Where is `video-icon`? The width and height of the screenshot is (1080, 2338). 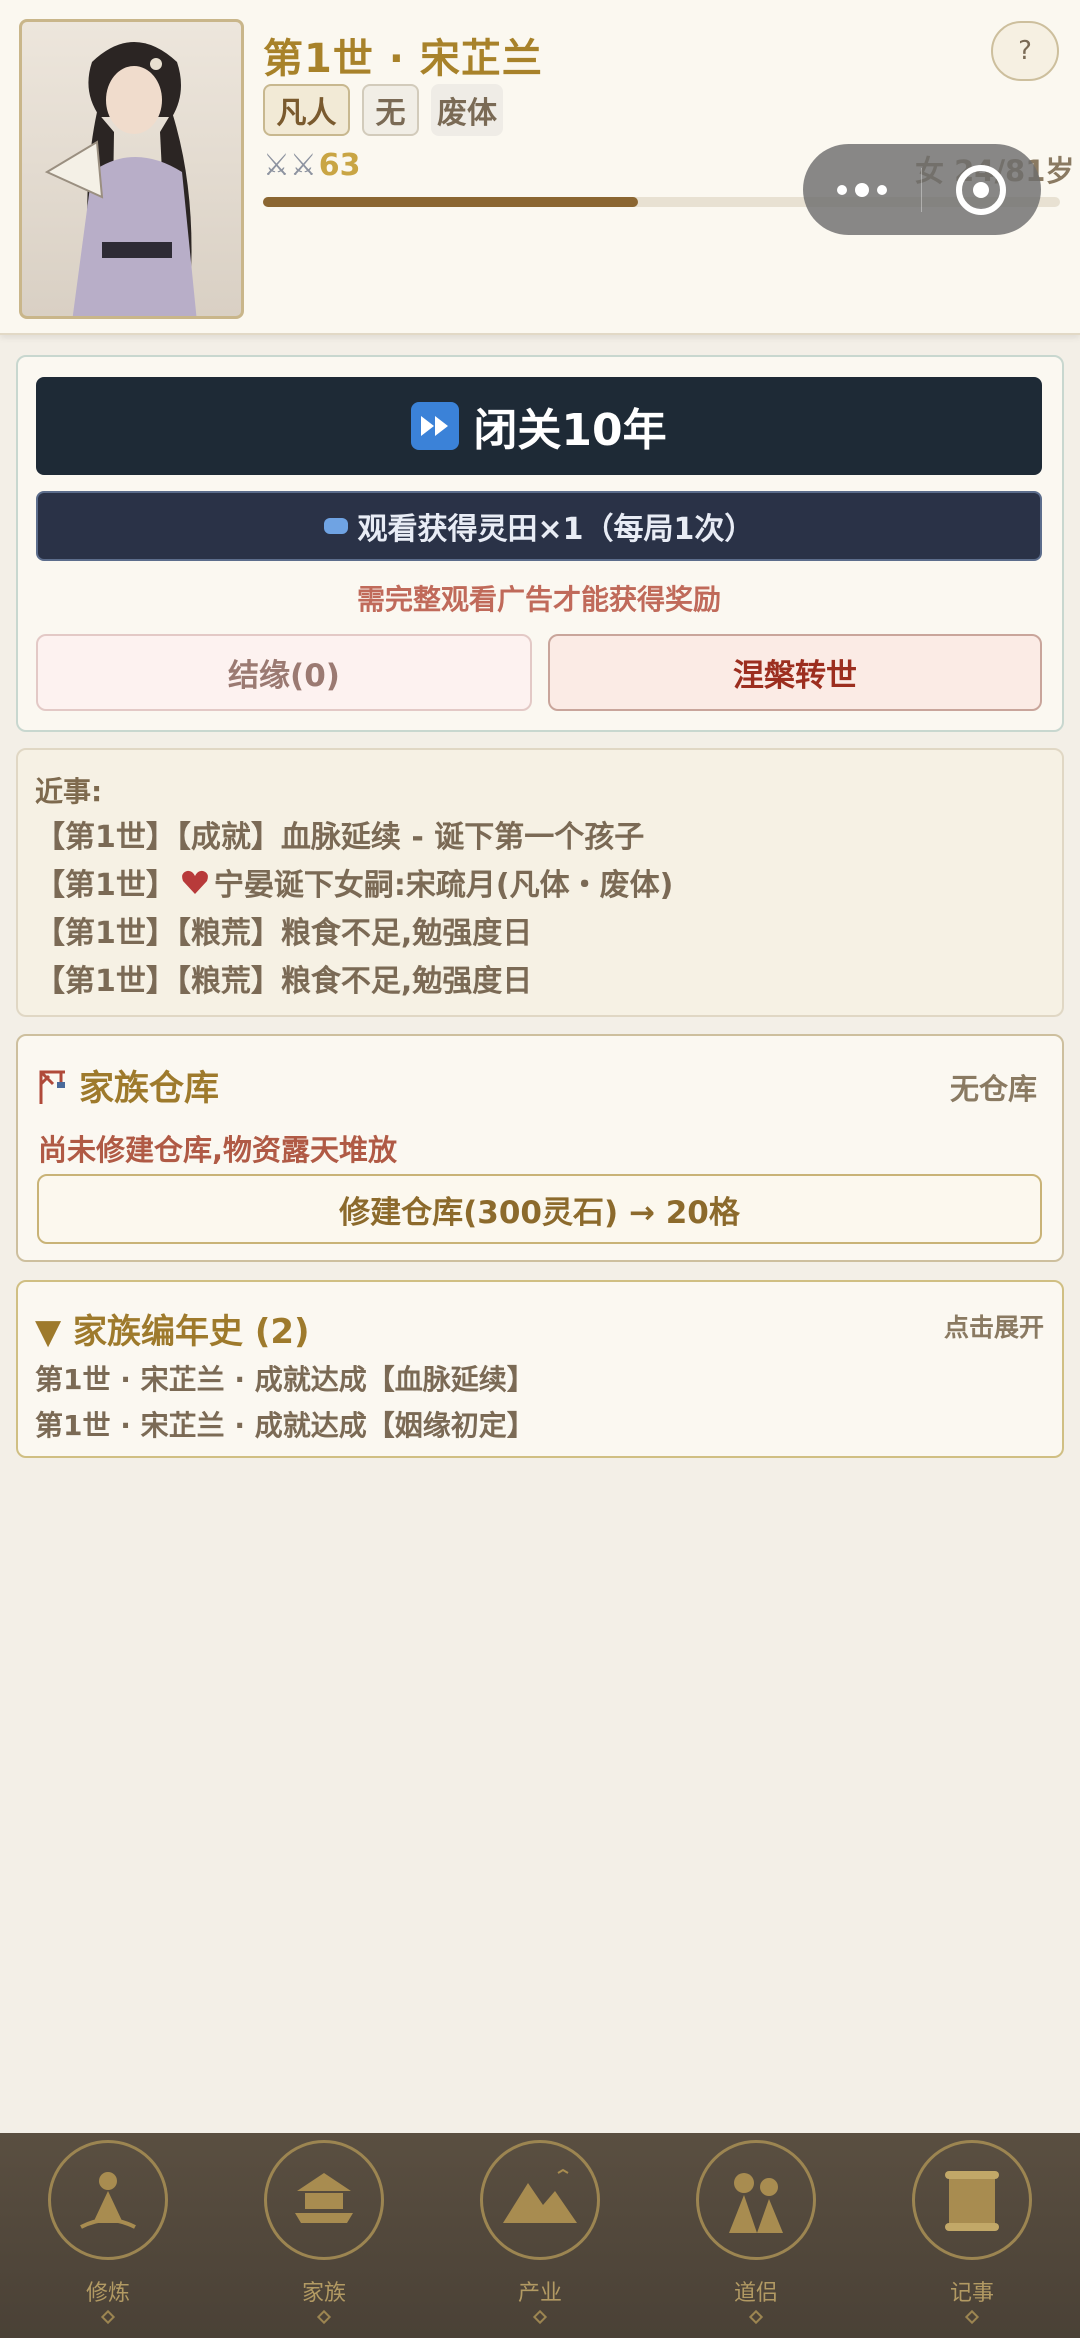
video-icon is located at coordinates (335, 526).